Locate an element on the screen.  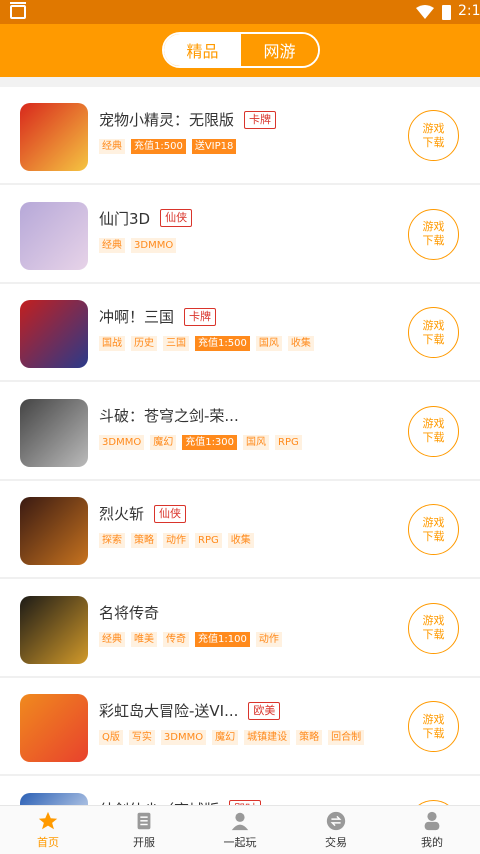
title-line: 宠物小精灵：无限版 卡牌 is located at coordinates (188, 119).